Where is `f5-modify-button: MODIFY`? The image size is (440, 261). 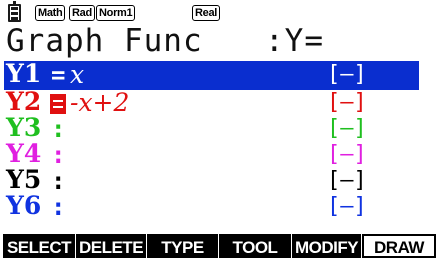 f5-modify-button: MODIFY is located at coordinates (326, 246).